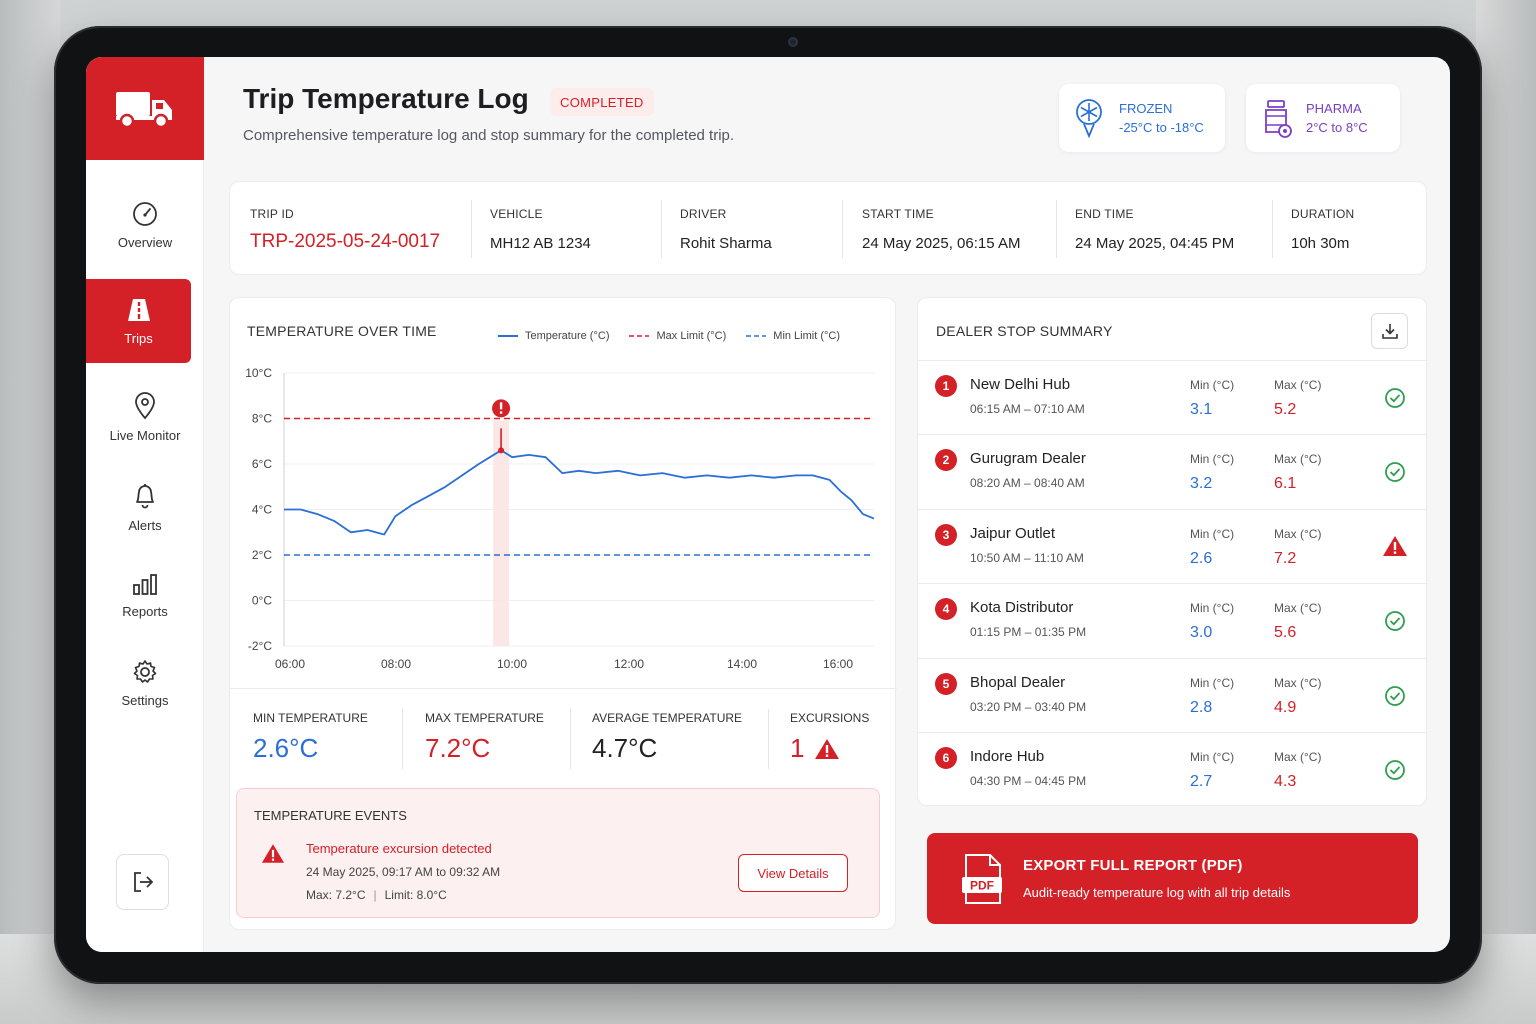  I want to click on nav-alerts: Alerts, so click(145, 507).